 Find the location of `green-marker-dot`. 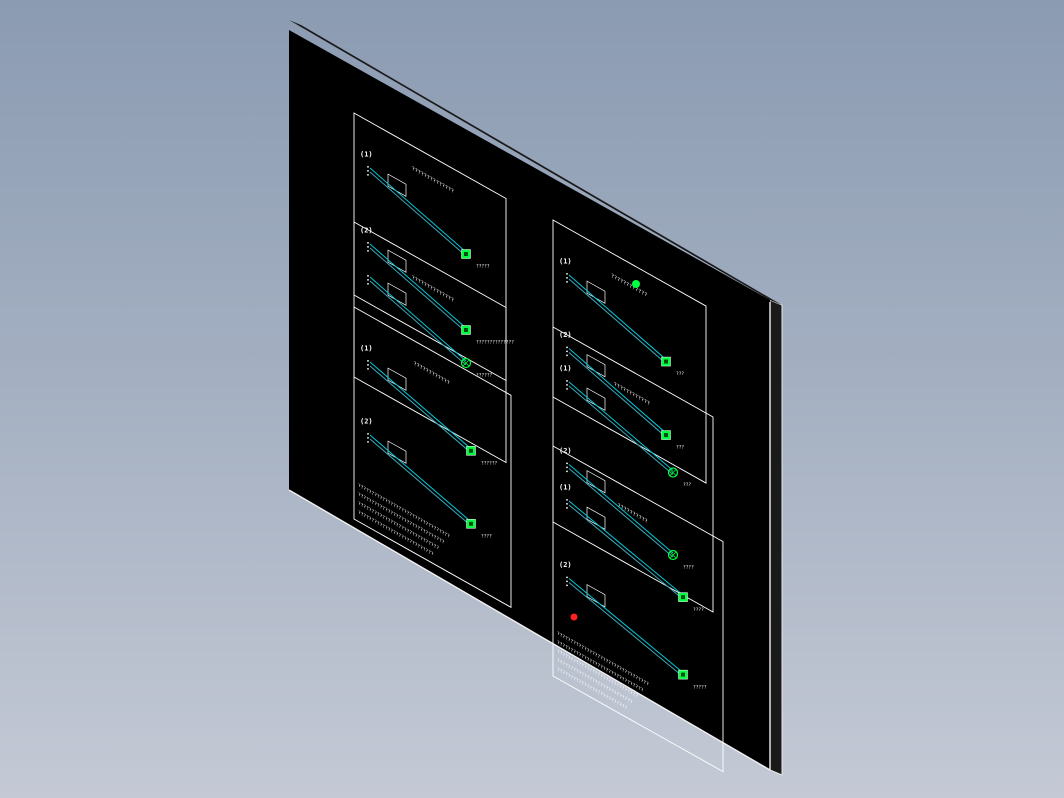

green-marker-dot is located at coordinates (636, 284).